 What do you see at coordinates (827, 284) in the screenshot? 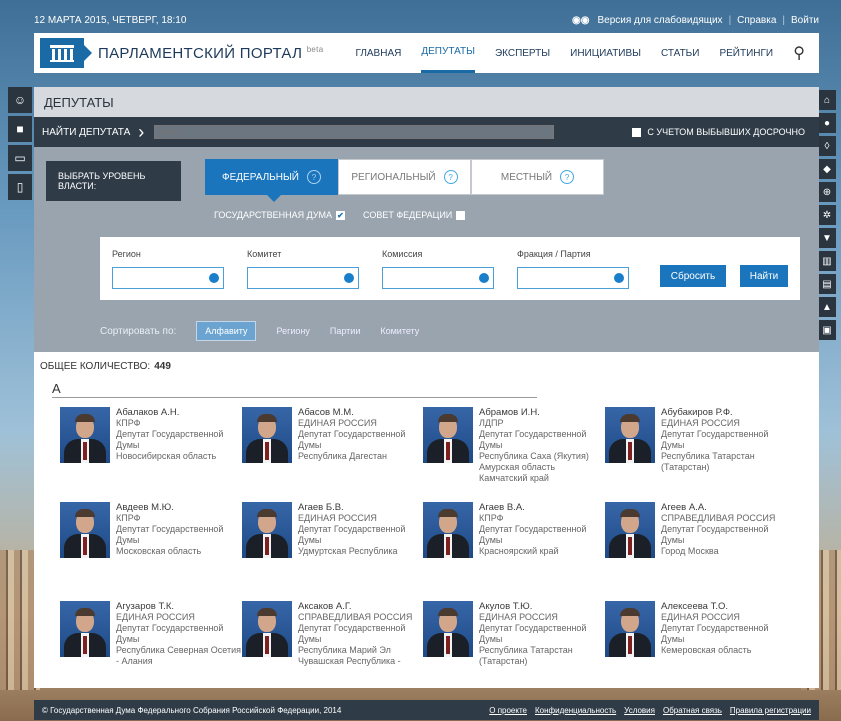
I see `clipboard-icon: ▤` at bounding box center [827, 284].